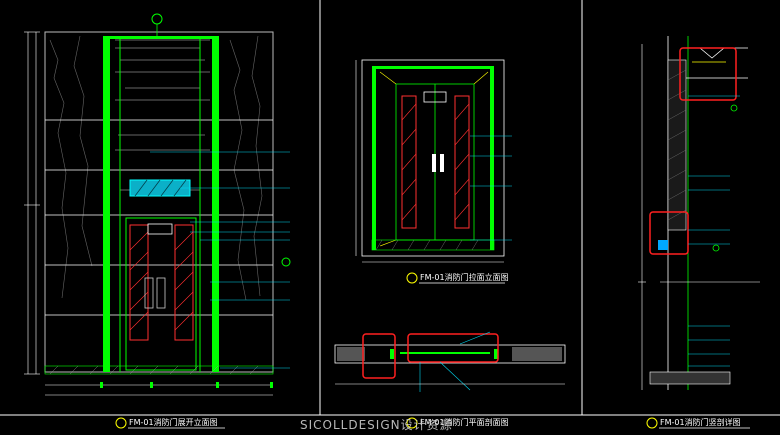  I want to click on plan-section, so click(450, 361).